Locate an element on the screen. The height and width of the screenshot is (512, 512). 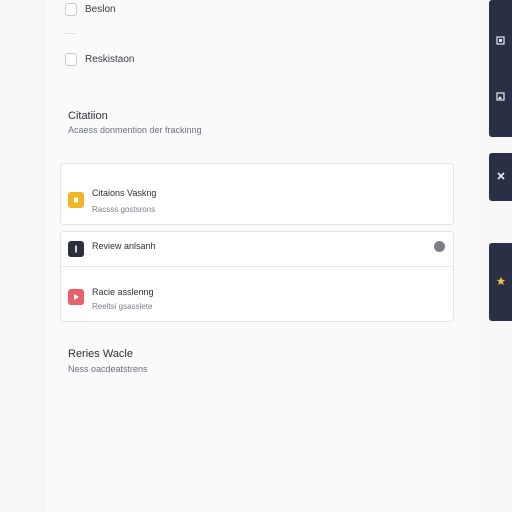
section-title: Reries Wacle is located at coordinates (100, 354).